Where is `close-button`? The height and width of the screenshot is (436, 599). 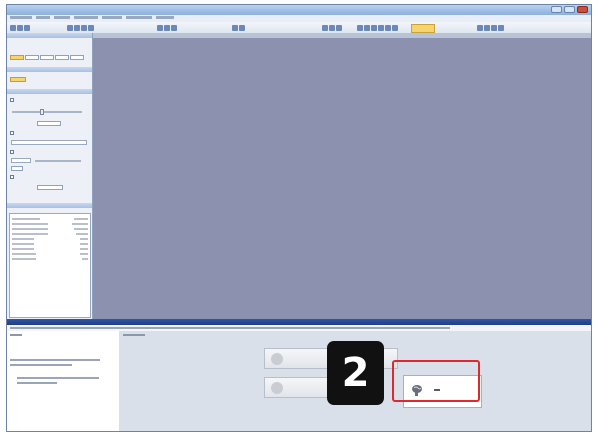 close-button is located at coordinates (582, 9).